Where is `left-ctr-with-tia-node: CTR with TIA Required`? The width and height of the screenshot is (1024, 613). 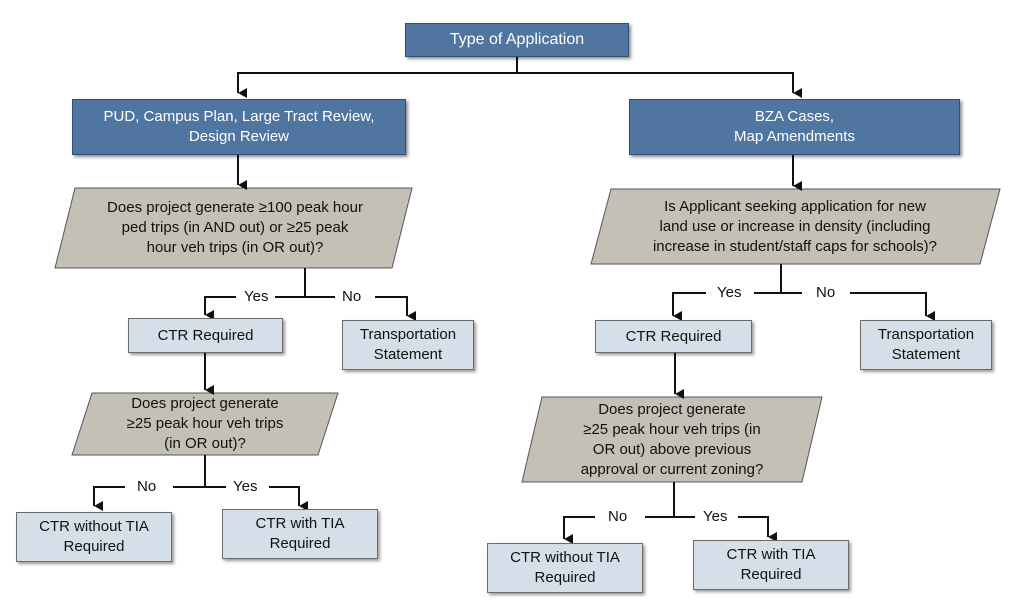
left-ctr-with-tia-node: CTR with TIA Required is located at coordinates (300, 534).